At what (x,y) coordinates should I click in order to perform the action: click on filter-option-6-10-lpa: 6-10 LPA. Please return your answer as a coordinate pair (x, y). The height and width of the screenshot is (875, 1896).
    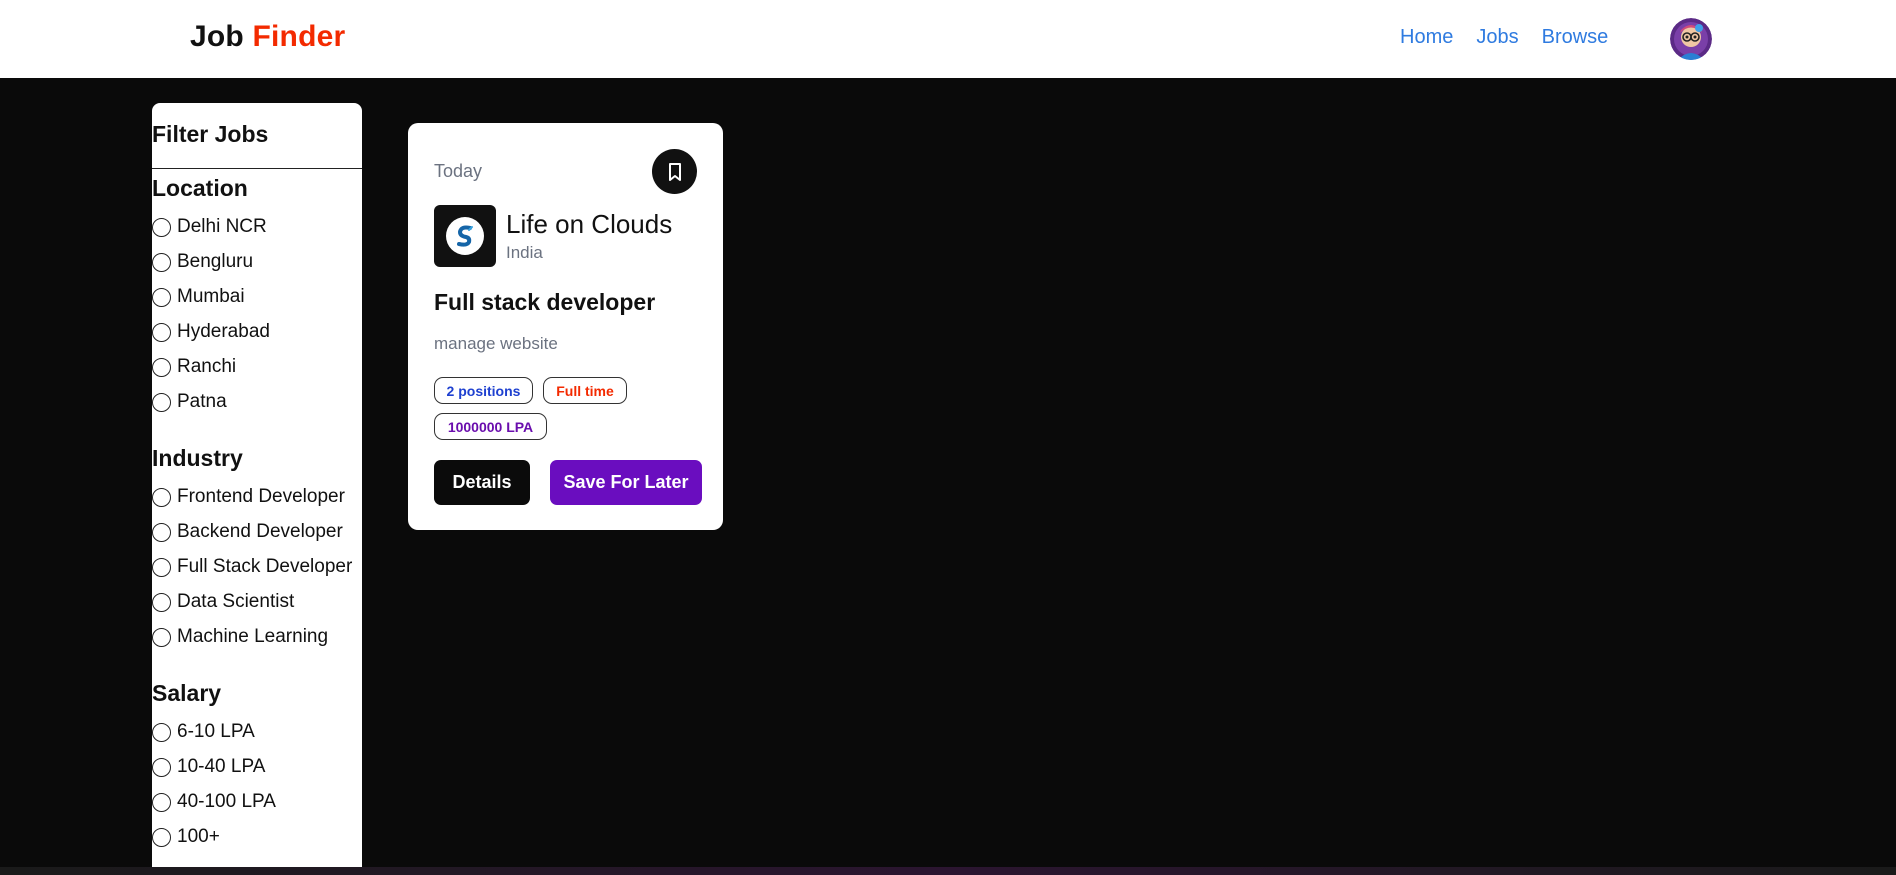
    Looking at the image, I should click on (203, 732).